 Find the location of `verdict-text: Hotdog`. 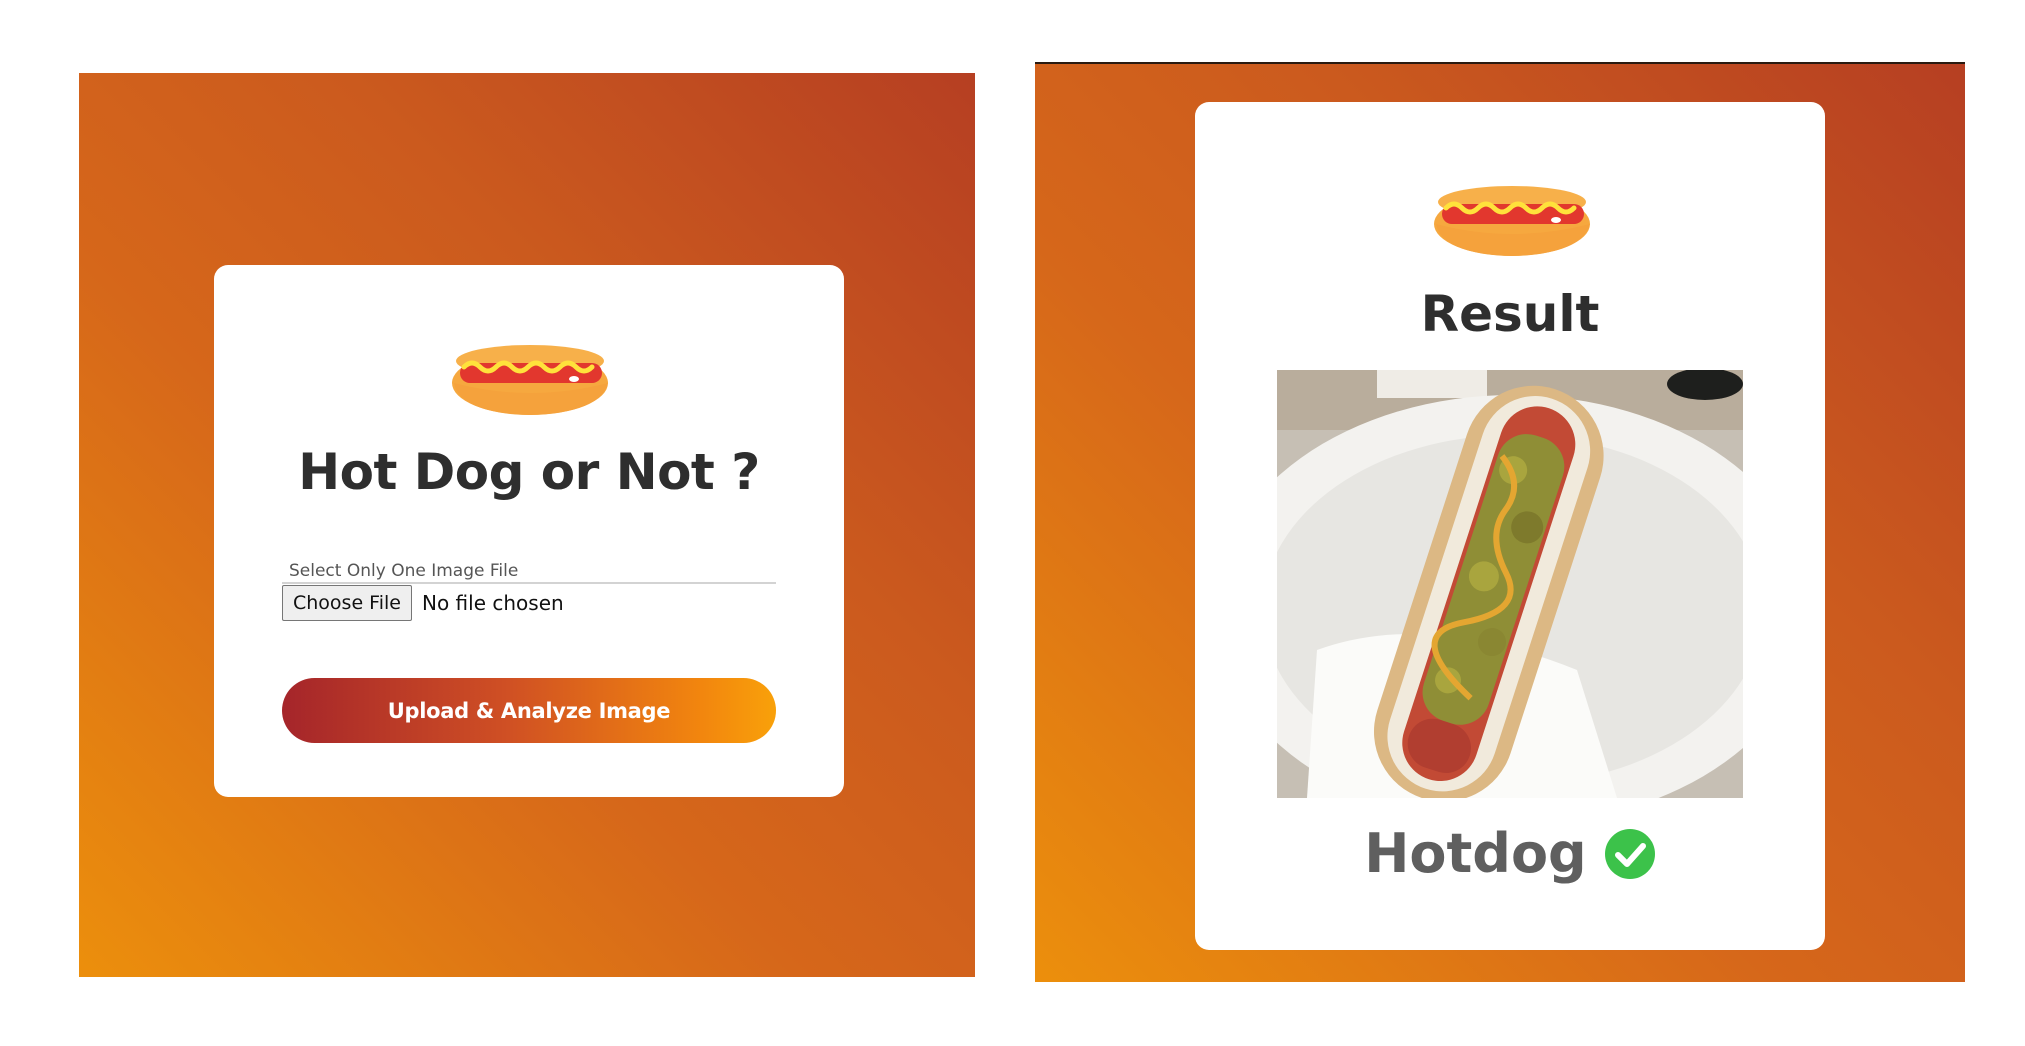

verdict-text: Hotdog is located at coordinates (1475, 853).